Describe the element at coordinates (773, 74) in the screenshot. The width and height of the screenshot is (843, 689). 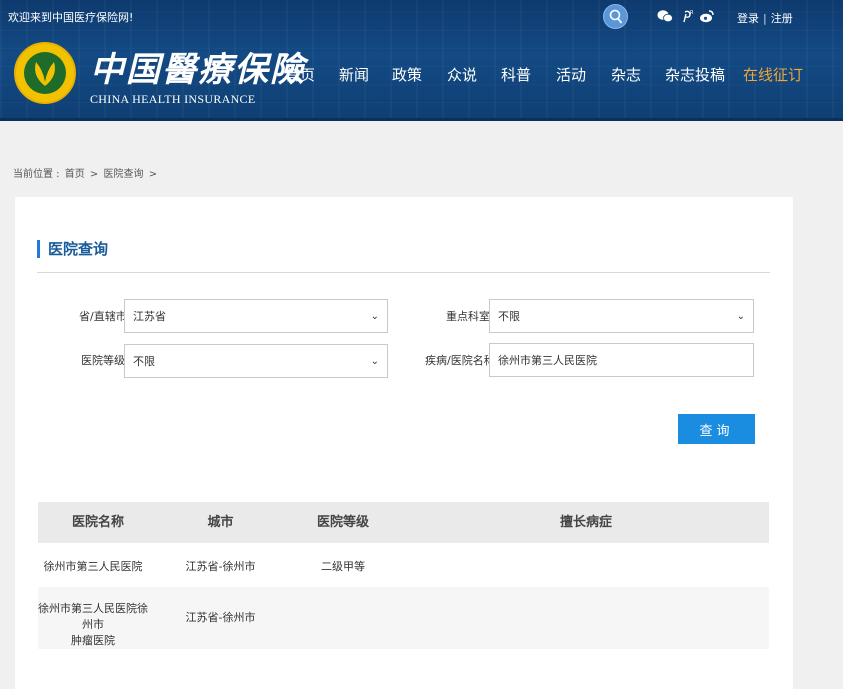
I see `nav-item-subscribe: 在线征订` at that location.